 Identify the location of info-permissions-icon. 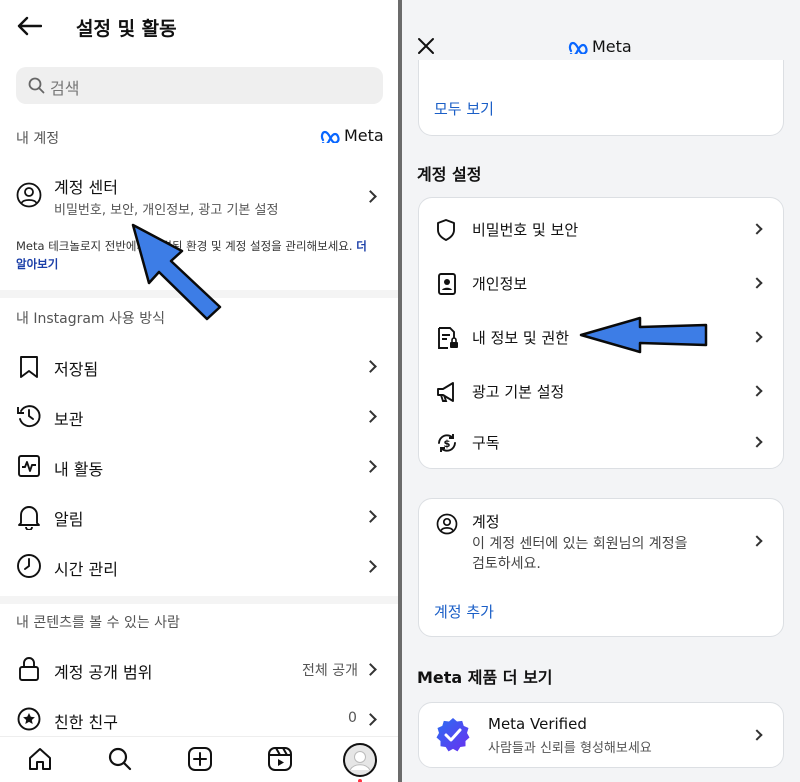
(448, 338).